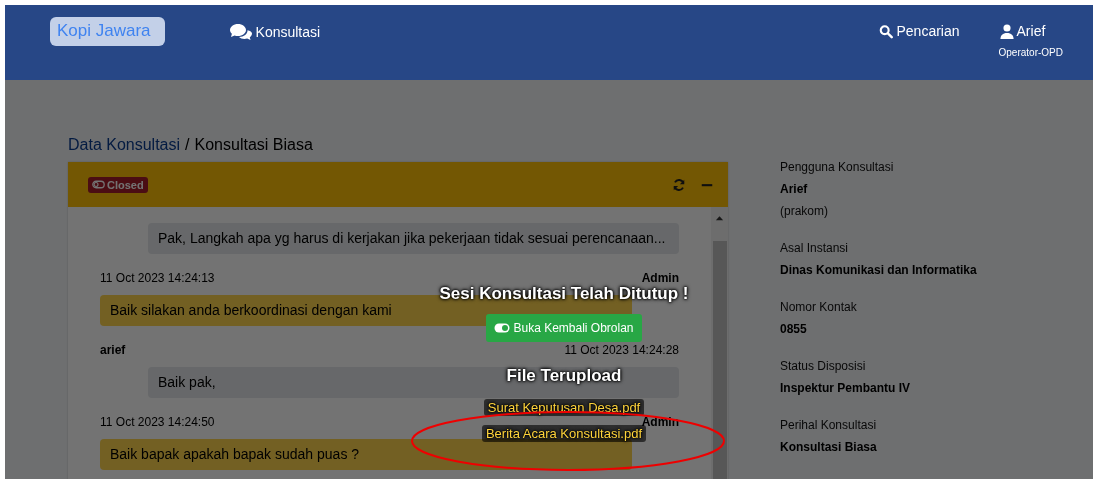 Image resolution: width=1099 pixels, height=479 pixels. What do you see at coordinates (1006, 31) in the screenshot?
I see `user-icon` at bounding box center [1006, 31].